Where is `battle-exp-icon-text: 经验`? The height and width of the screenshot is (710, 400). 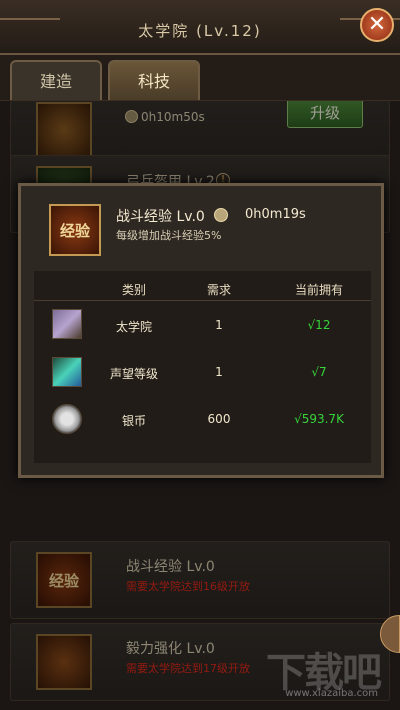 battle-exp-icon-text: 经验 is located at coordinates (74, 231).